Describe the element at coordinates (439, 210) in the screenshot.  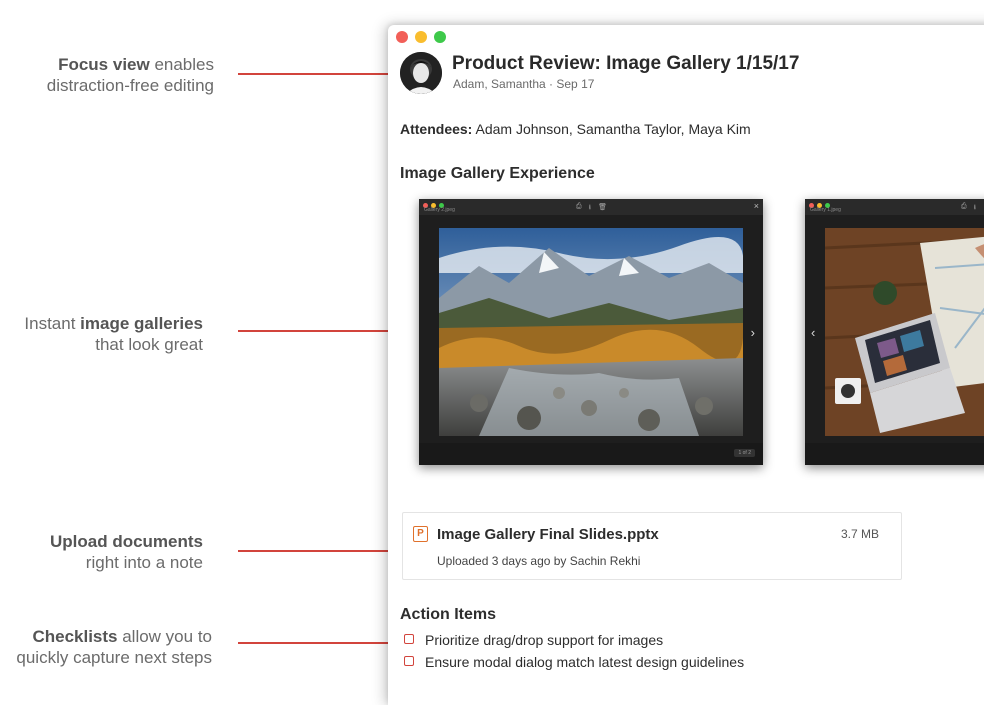
I see `viewer-filename: Gallery 2.jpeg` at that location.